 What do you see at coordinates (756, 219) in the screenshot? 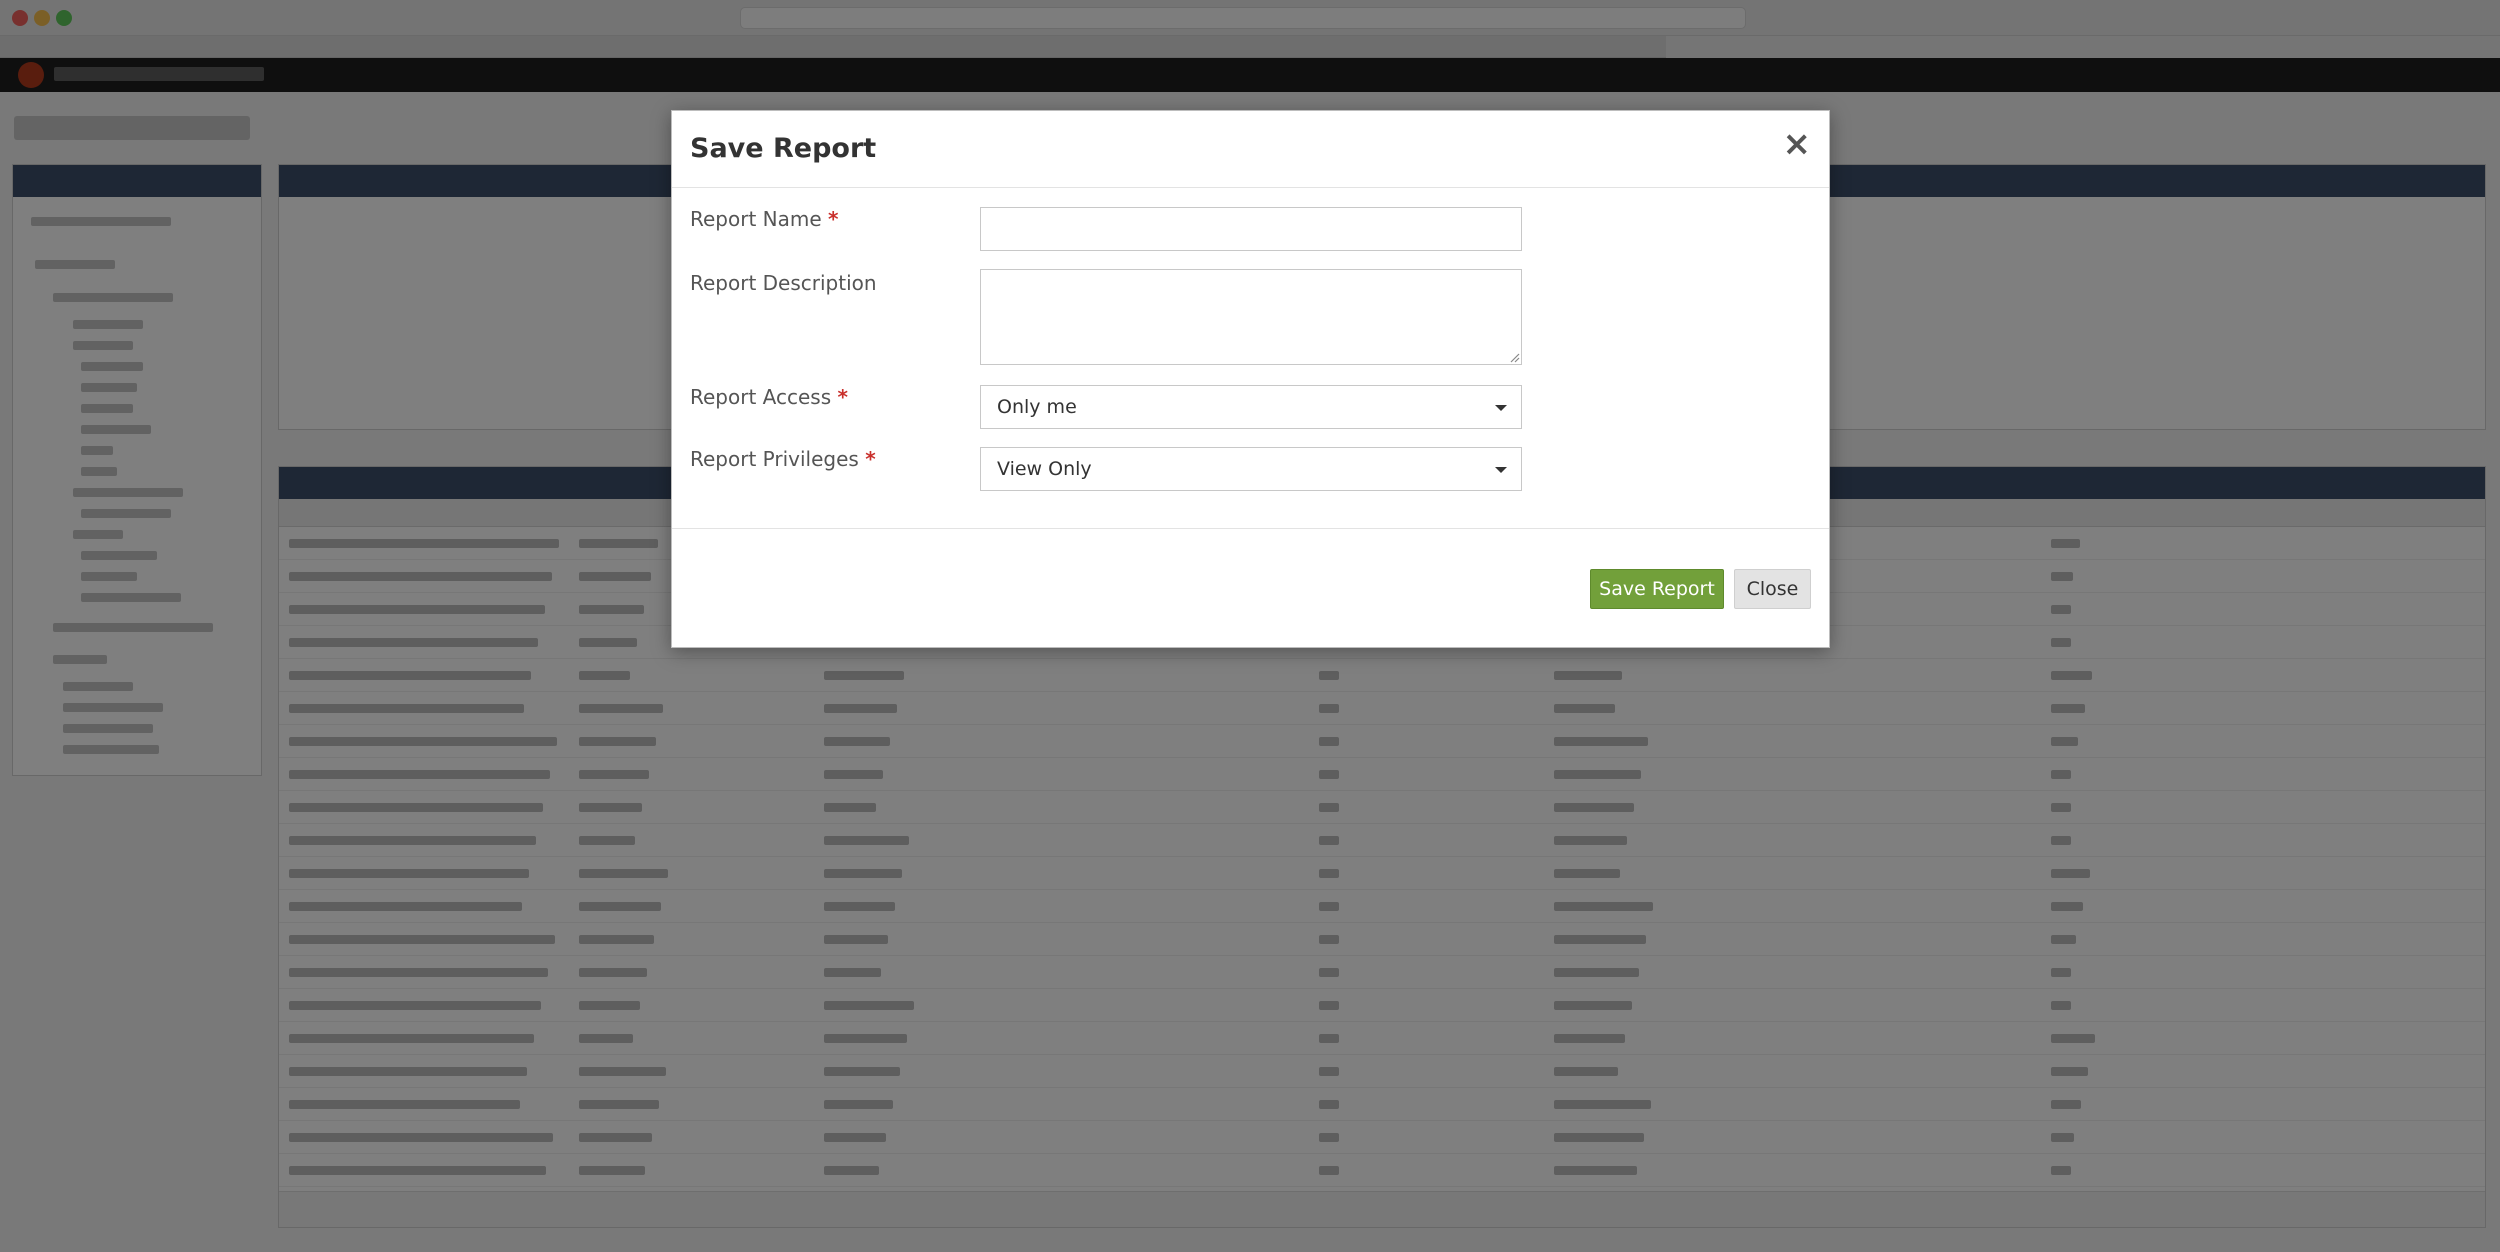
I see `report-name-label-text: Report Name` at bounding box center [756, 219].